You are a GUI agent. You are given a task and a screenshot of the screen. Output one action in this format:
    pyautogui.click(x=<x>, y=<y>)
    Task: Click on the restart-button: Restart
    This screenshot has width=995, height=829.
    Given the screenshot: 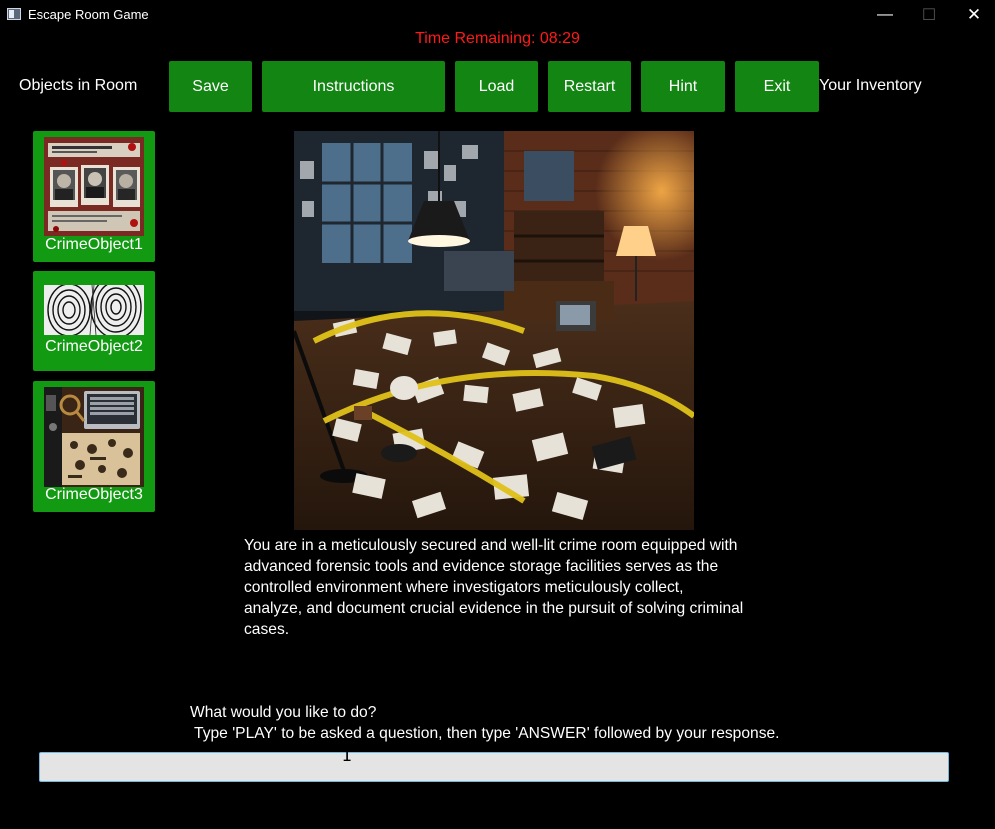 What is the action you would take?
    pyautogui.click(x=589, y=86)
    